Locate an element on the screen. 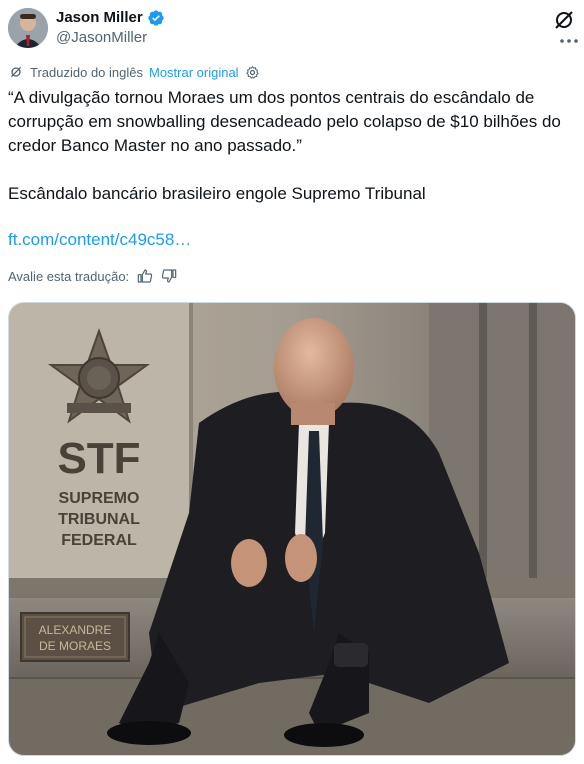 Image resolution: width=584 pixels, height=764 pixels. tweet-header: Jason Miller @JasonMiller is located at coordinates (293, 30).